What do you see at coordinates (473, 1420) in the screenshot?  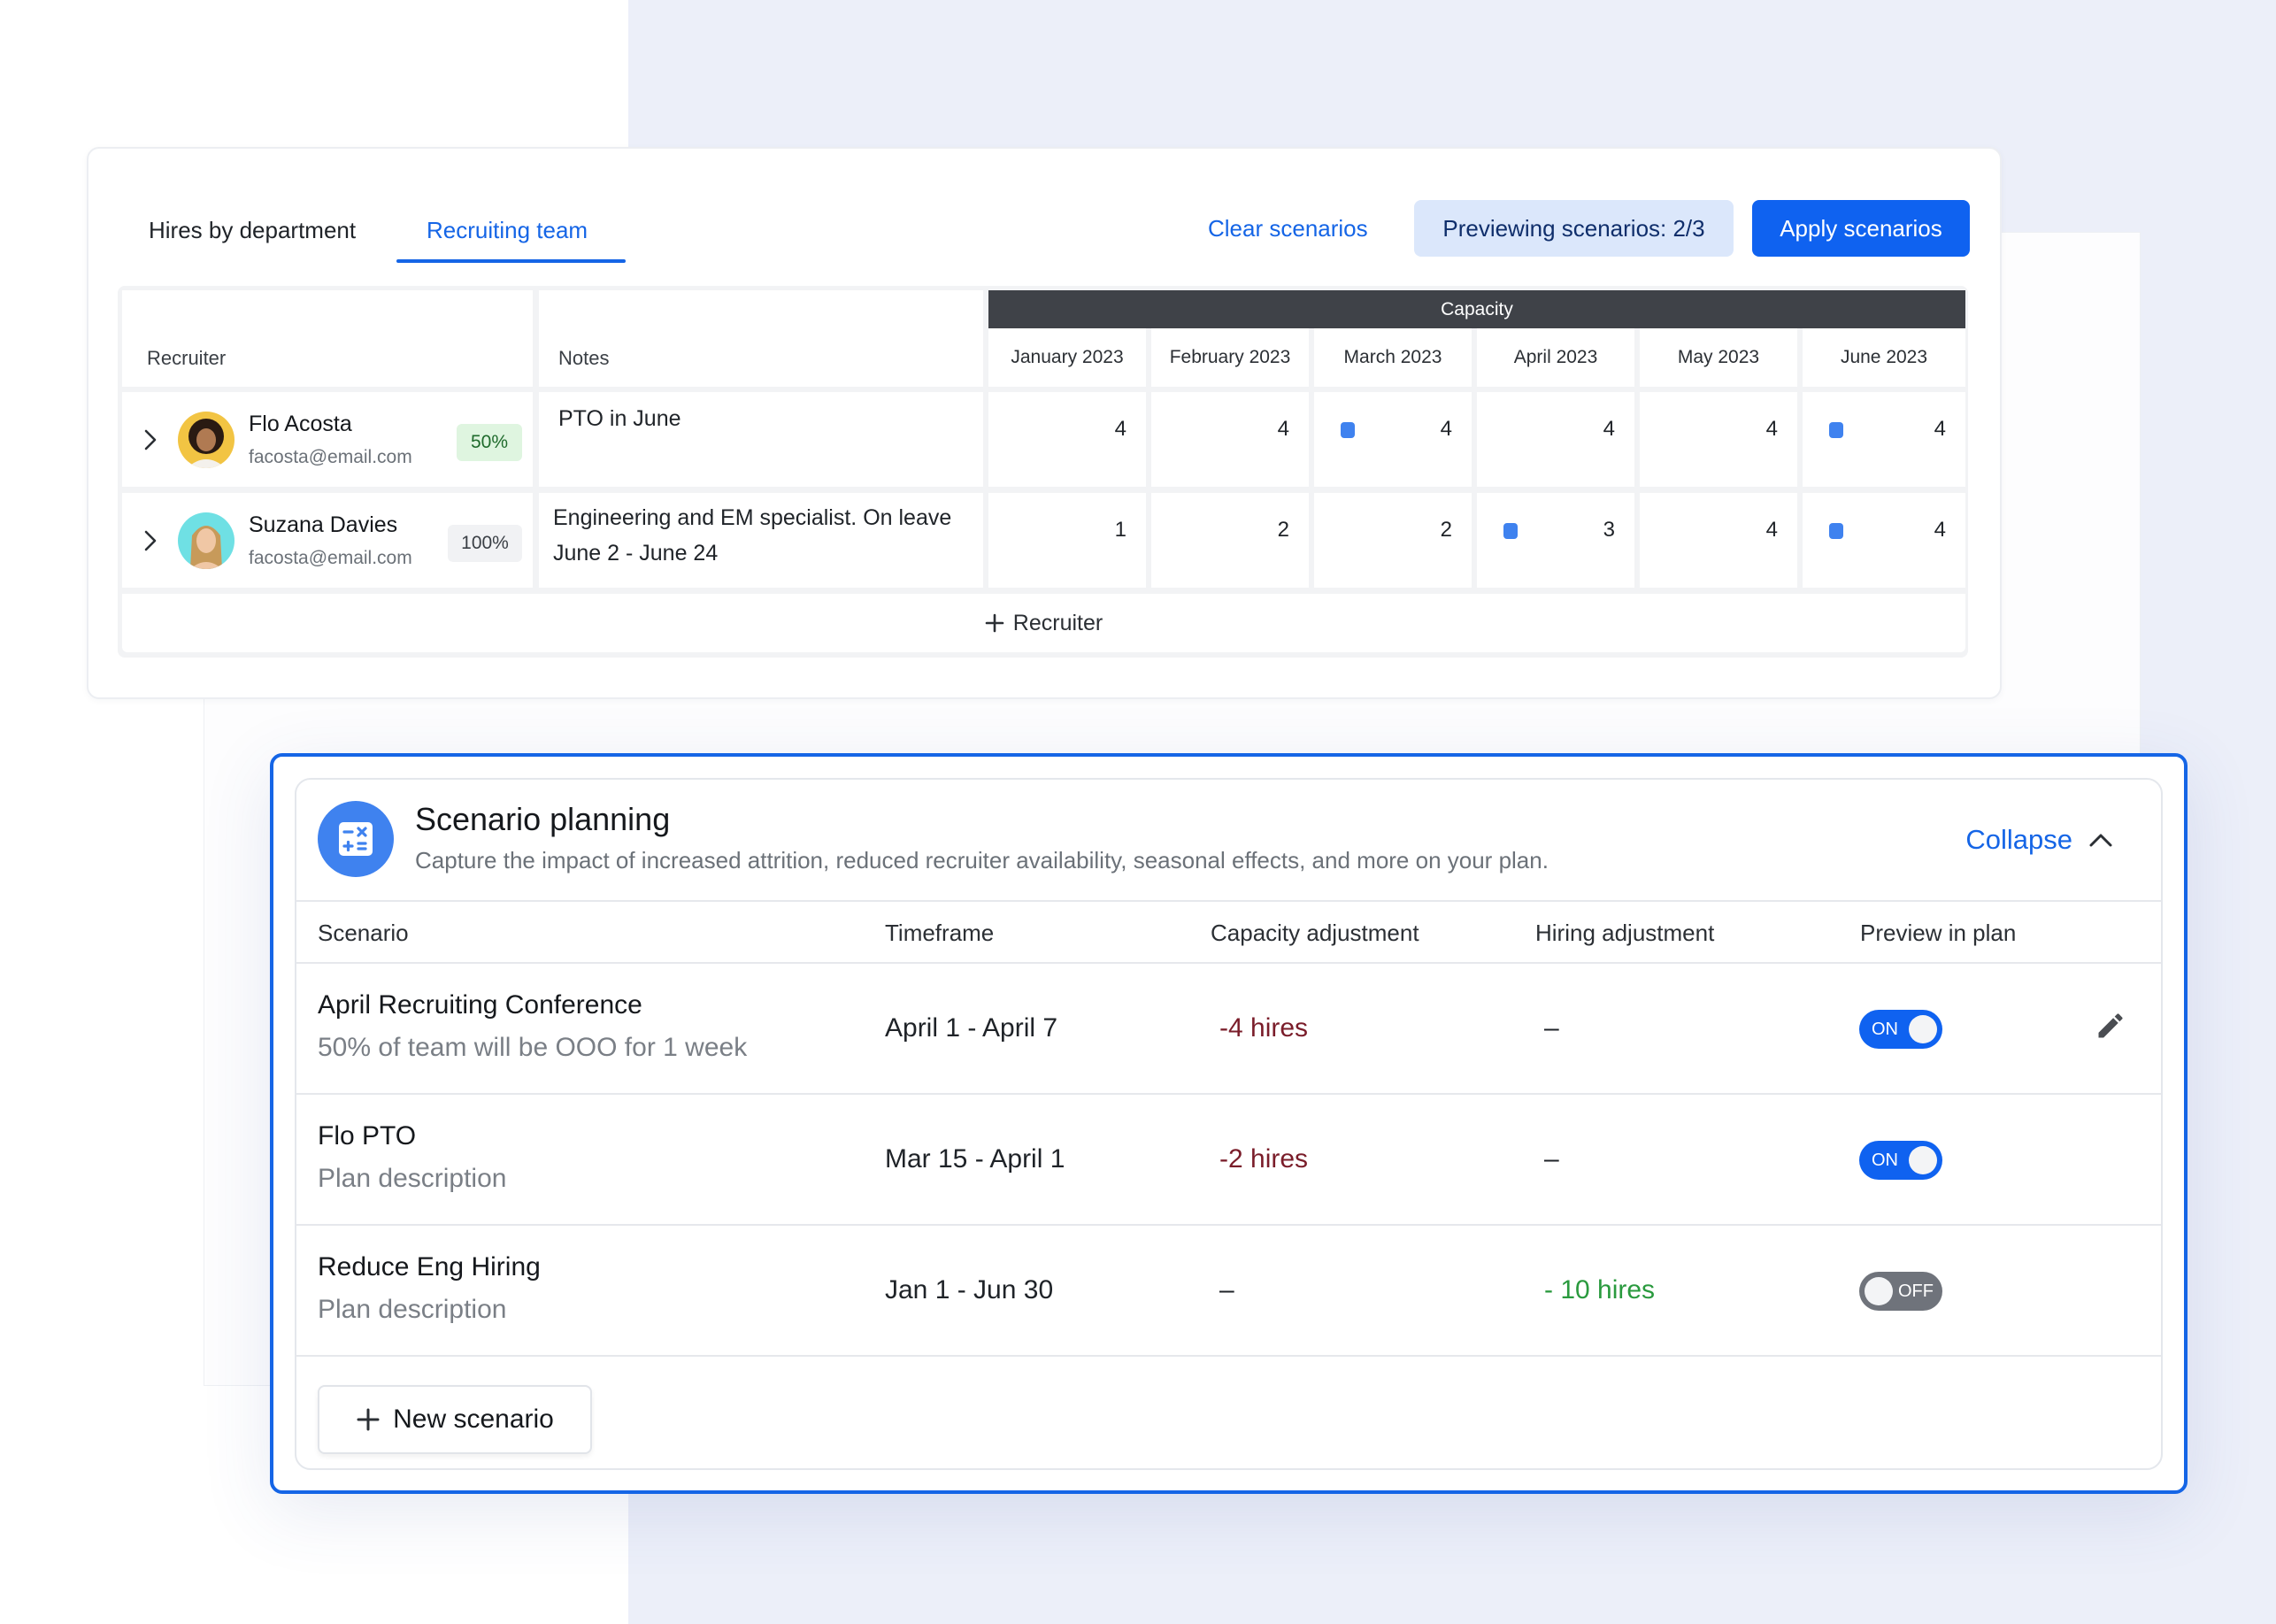 I see `new-scenario-label: New scenario` at bounding box center [473, 1420].